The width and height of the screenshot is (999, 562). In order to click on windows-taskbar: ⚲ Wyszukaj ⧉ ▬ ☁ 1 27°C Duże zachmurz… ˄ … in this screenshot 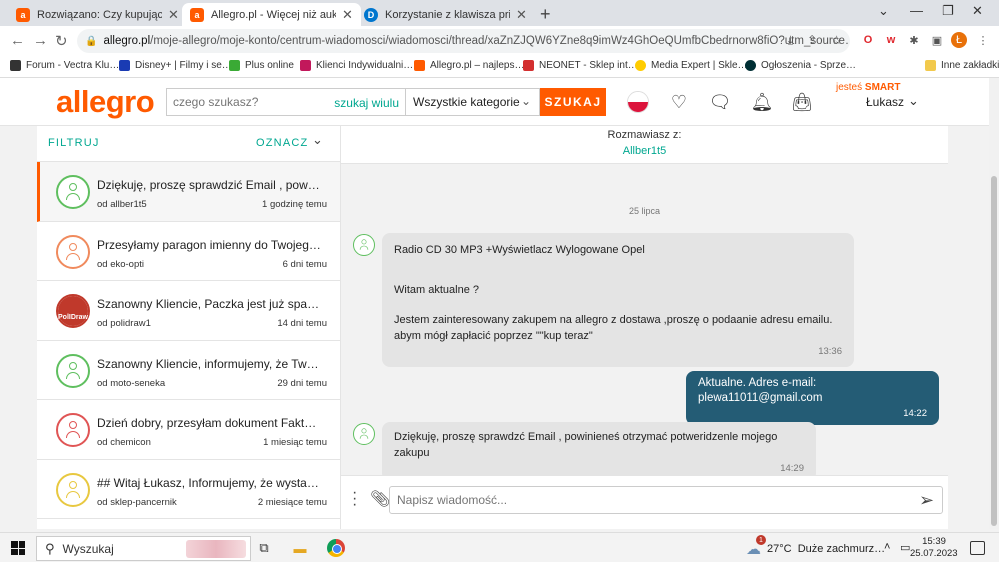, I will do `click(499, 547)`.